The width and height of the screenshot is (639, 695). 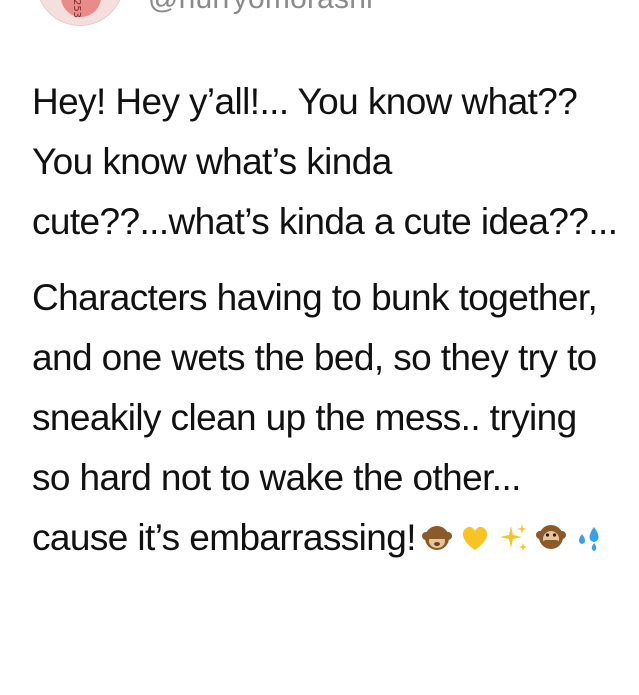 What do you see at coordinates (437, 537) in the screenshot?
I see `see-no-evil-monkey-icon` at bounding box center [437, 537].